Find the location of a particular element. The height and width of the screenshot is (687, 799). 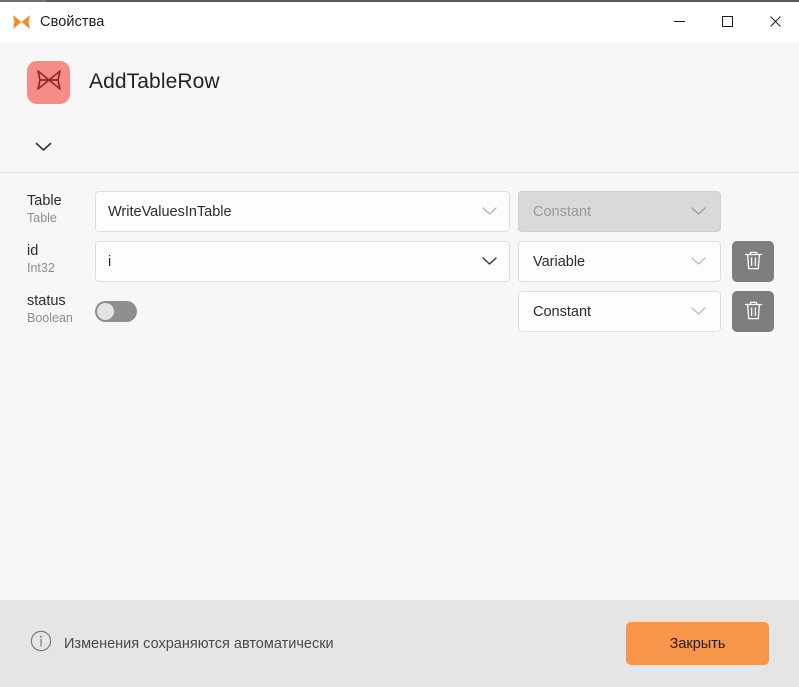

delete-button-placeholder is located at coordinates (753, 211).